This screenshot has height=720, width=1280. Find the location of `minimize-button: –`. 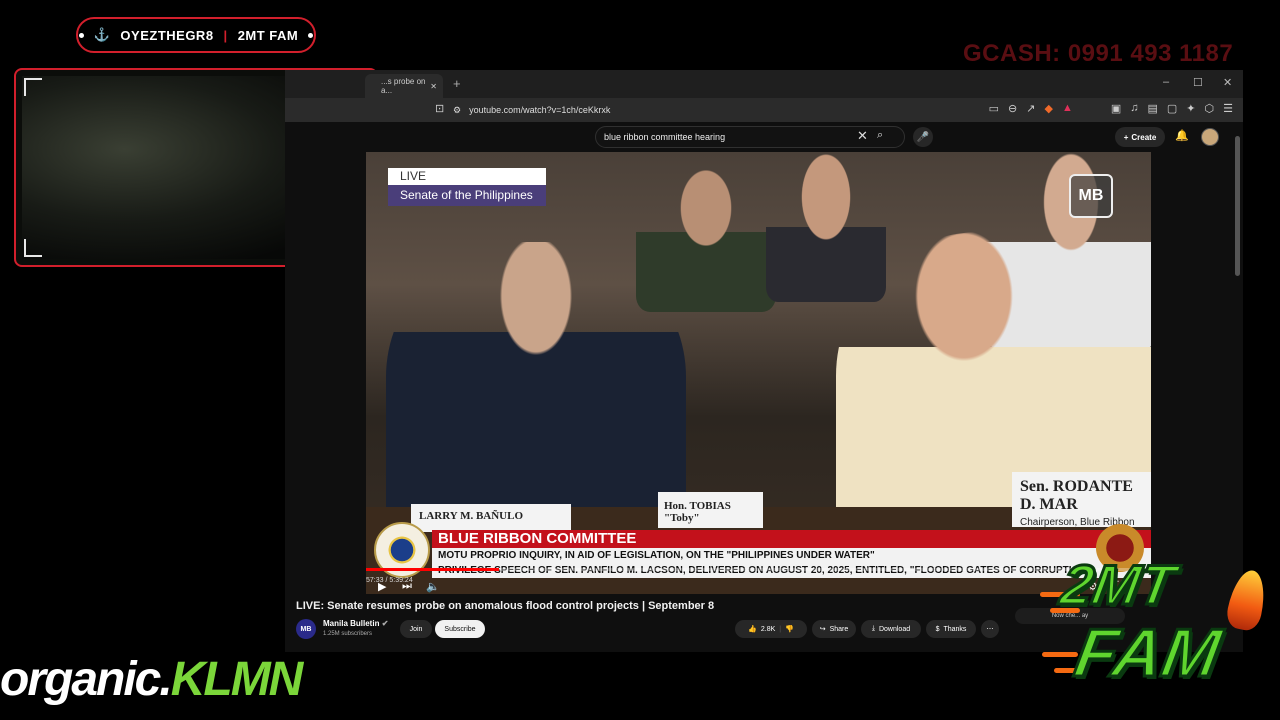

minimize-button: – is located at coordinates (1166, 82).